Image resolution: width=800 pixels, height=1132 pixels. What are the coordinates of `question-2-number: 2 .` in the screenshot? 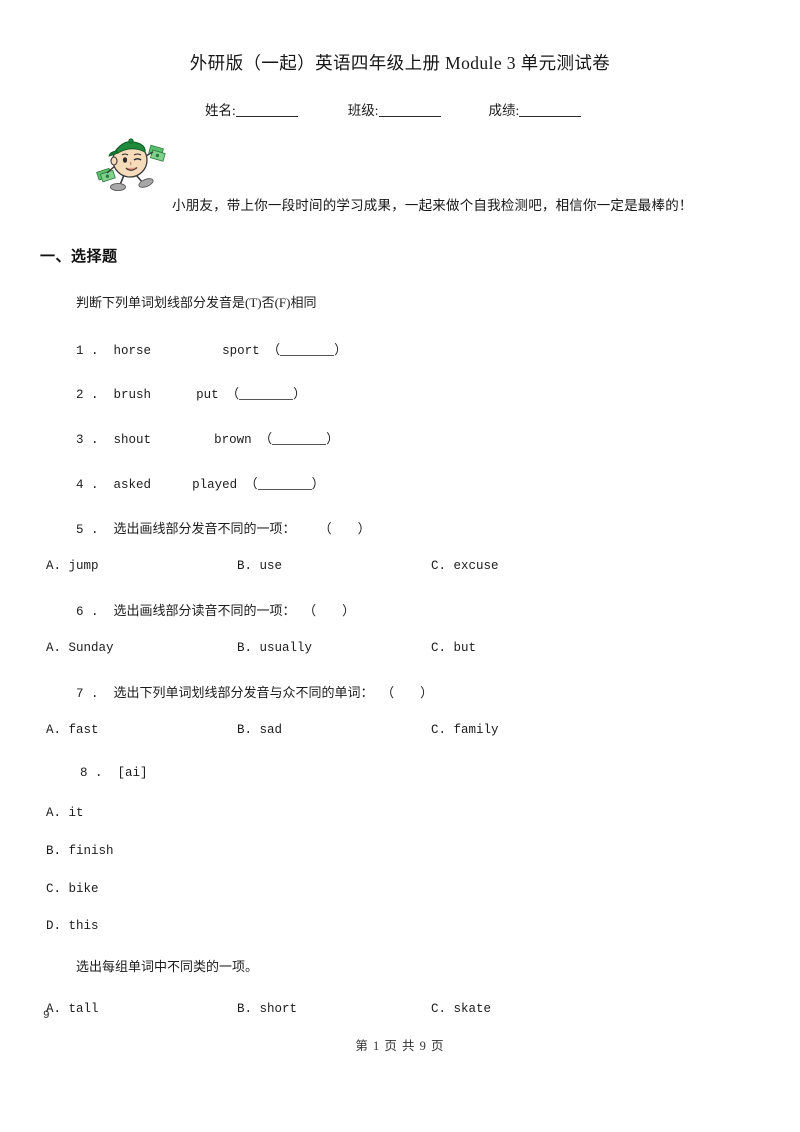 It's located at (87, 395).